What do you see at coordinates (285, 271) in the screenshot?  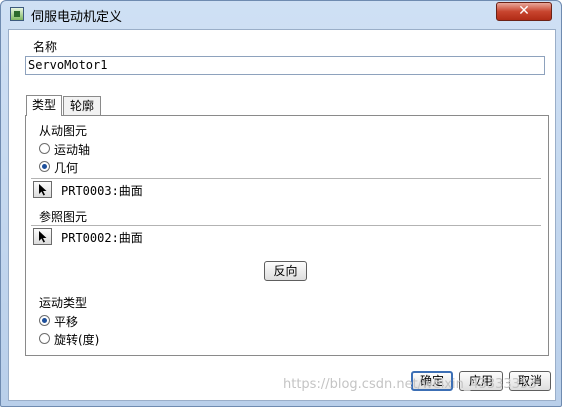 I see `flip-button: 反向` at bounding box center [285, 271].